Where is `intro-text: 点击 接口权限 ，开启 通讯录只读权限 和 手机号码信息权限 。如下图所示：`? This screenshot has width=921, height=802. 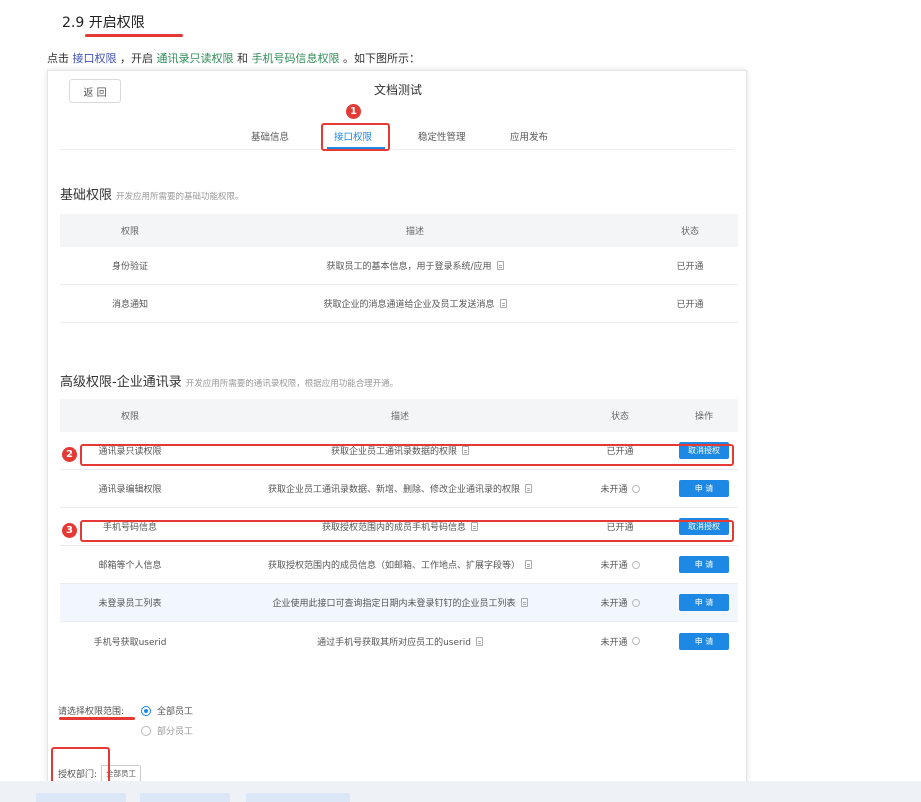
intro-text: 点击 接口权限 ，开启 通讯录只读权限 和 手机号码信息权限 。如下图所示： is located at coordinates (233, 58).